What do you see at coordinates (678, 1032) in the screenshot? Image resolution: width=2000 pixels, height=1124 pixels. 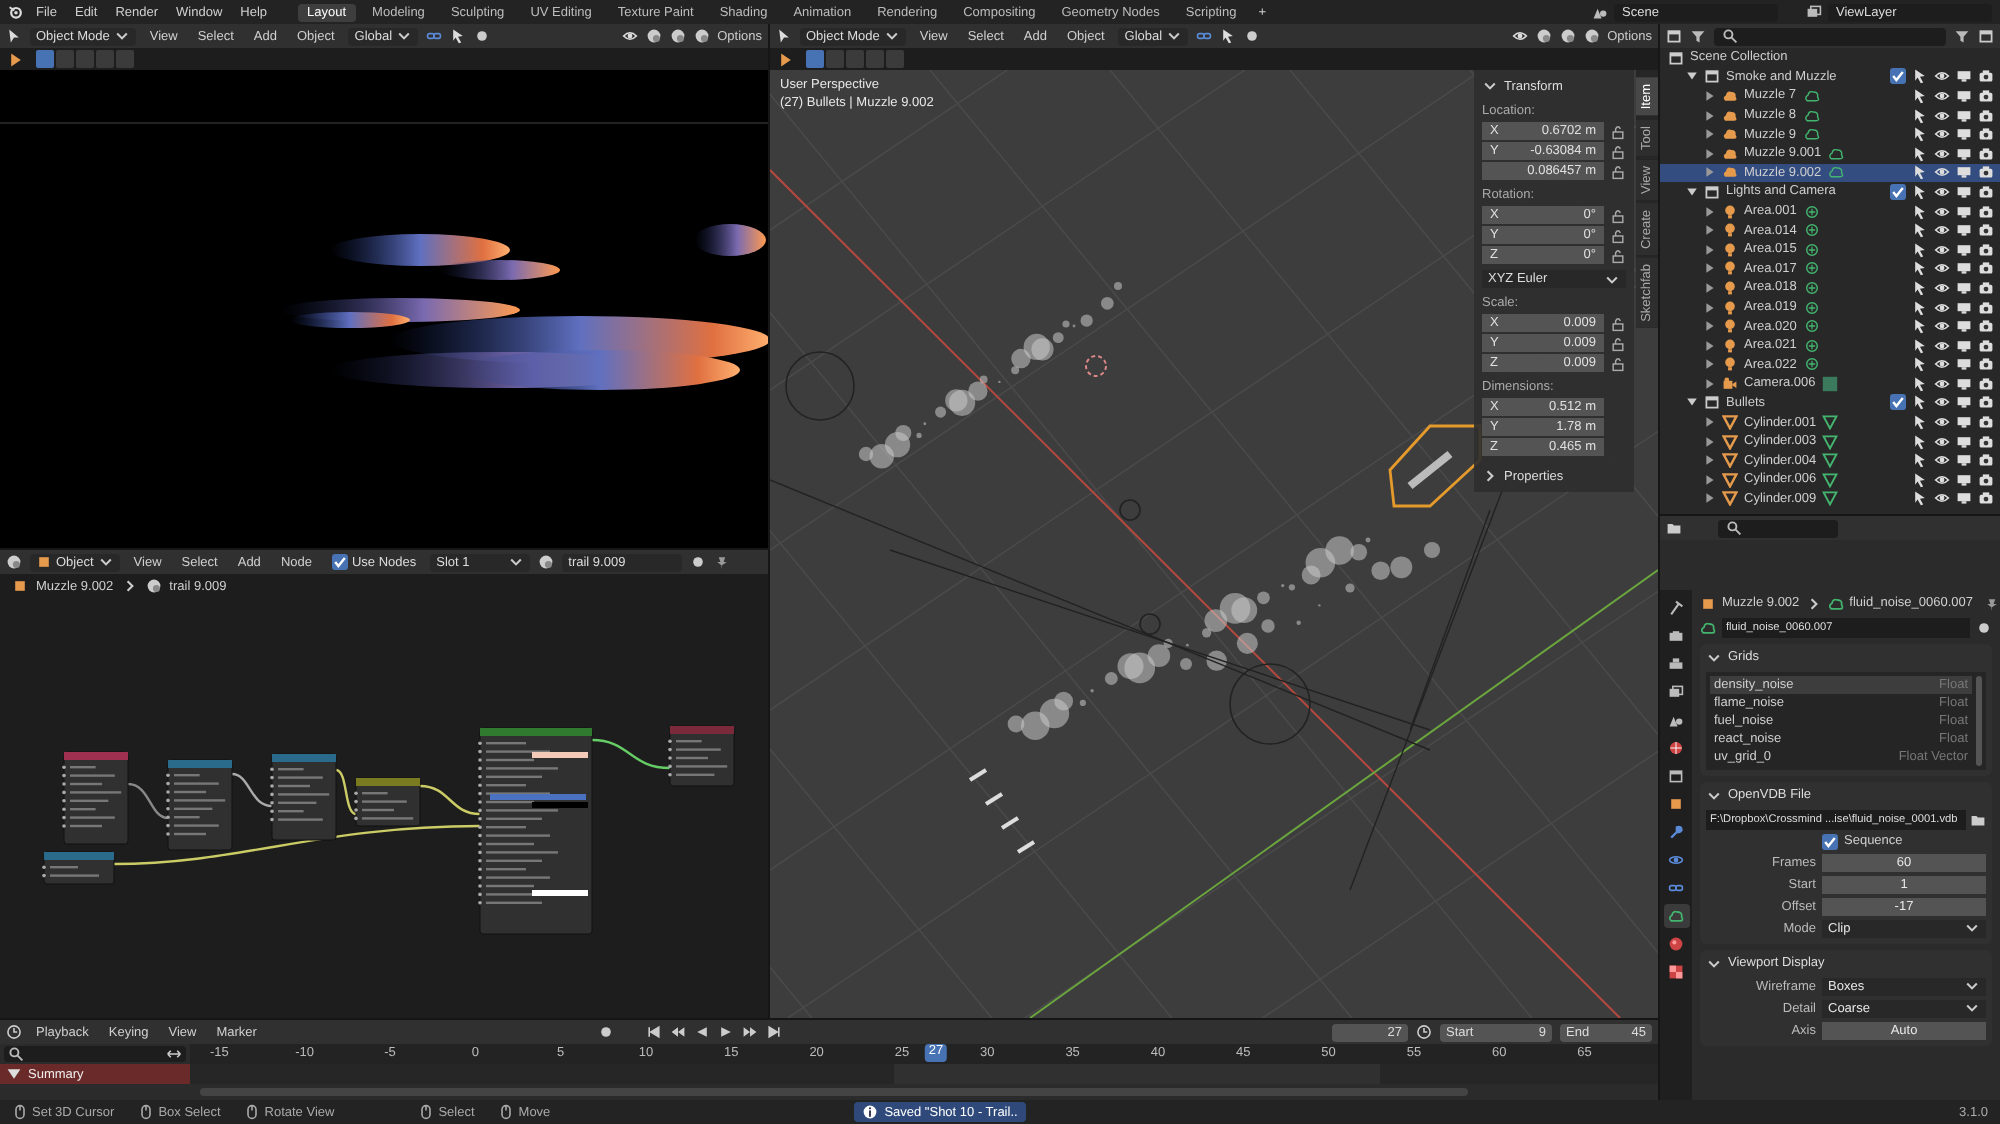 I see `rewind-icon` at bounding box center [678, 1032].